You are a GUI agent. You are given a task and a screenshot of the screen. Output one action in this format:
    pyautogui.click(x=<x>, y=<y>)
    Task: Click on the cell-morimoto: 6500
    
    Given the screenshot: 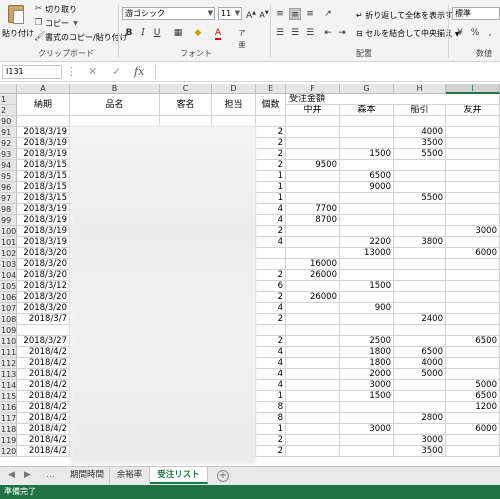 What is the action you would take?
    pyautogui.click(x=367, y=176)
    